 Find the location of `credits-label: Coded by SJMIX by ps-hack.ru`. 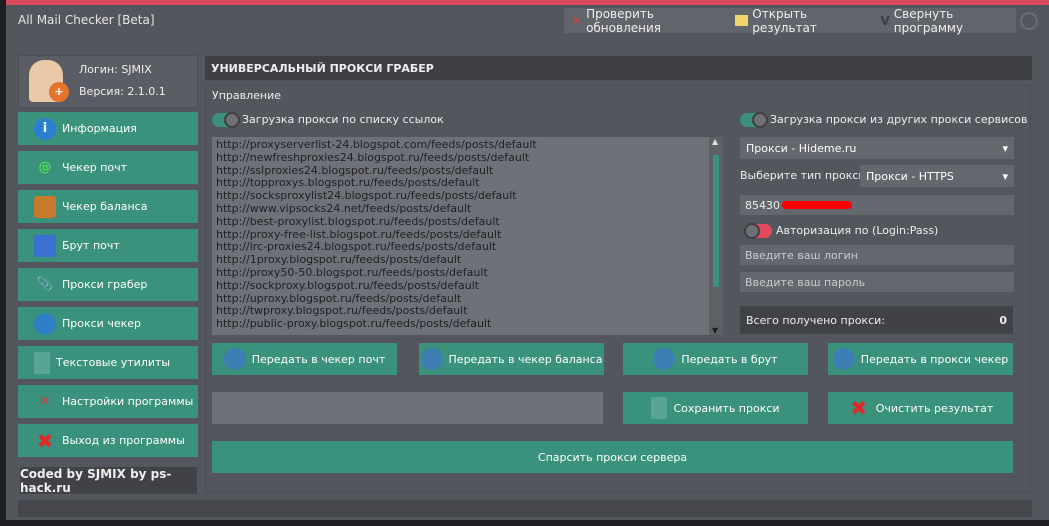

credits-label: Coded by SJMIX by ps-hack.ru is located at coordinates (108, 481).